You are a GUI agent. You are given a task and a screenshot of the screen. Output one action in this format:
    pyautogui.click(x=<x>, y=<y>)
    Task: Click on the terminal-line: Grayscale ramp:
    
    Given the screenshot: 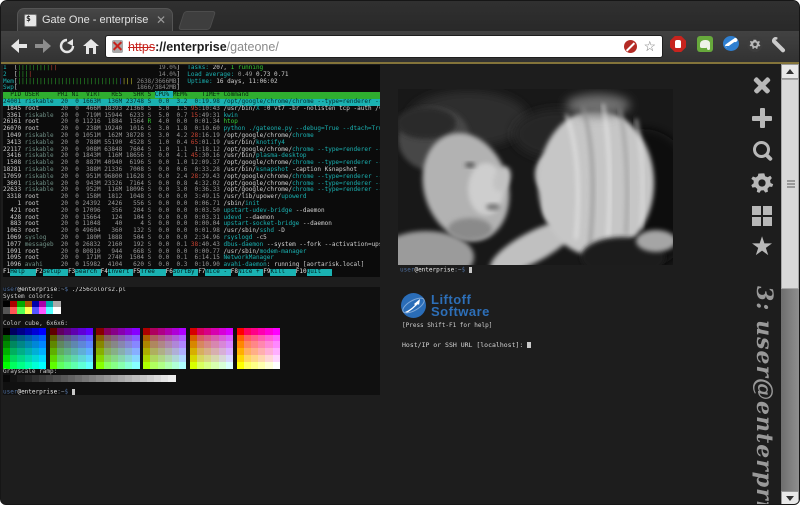 What is the action you would take?
    pyautogui.click(x=30, y=371)
    